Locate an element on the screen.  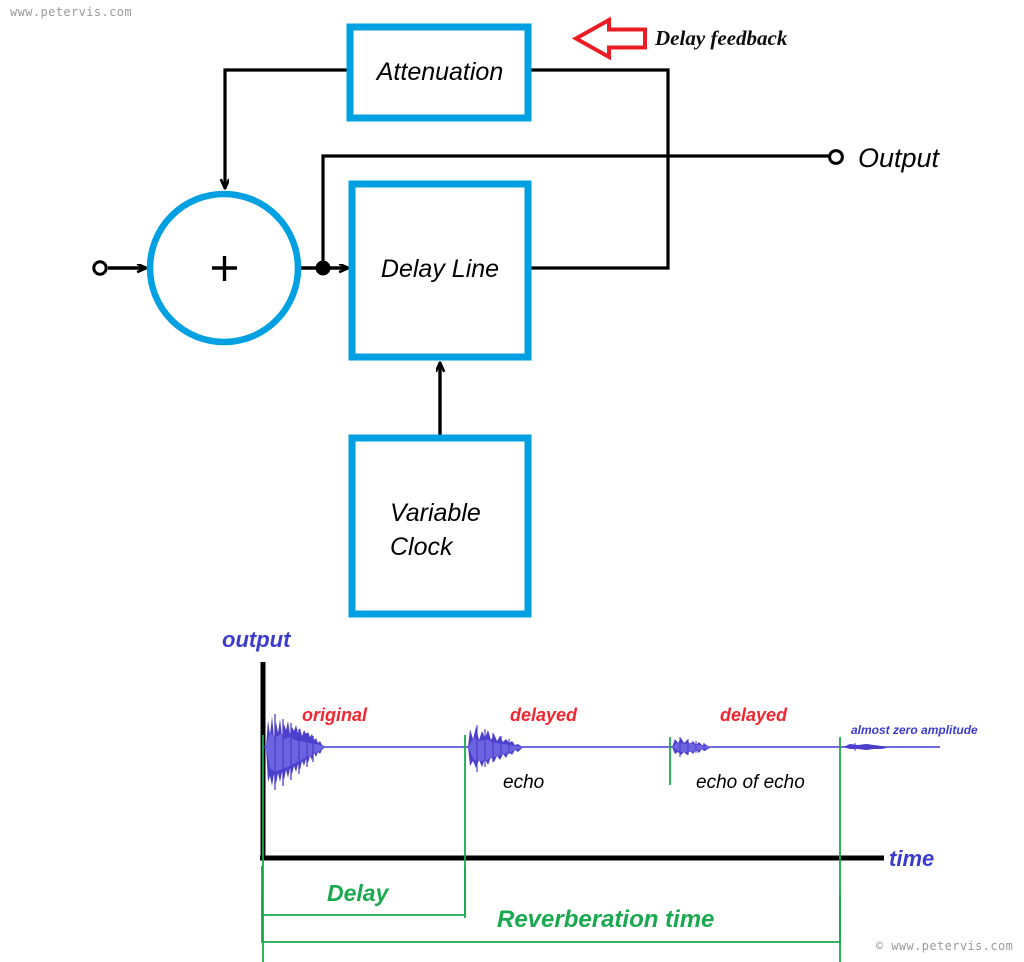
burst-label-almost-zero-amplitude: almost zero amplitude is located at coordinates (914, 730).